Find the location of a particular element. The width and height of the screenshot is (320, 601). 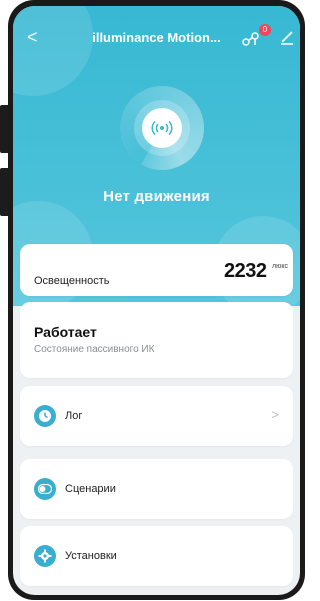

toggle-icon is located at coordinates (45, 489).